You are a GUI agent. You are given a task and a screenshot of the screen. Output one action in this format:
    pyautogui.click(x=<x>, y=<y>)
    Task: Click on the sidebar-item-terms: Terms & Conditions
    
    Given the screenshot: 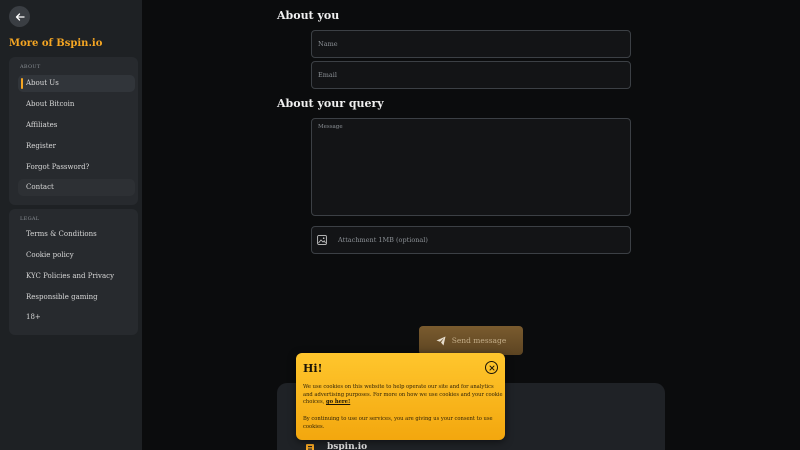 What is the action you would take?
    pyautogui.click(x=76, y=234)
    